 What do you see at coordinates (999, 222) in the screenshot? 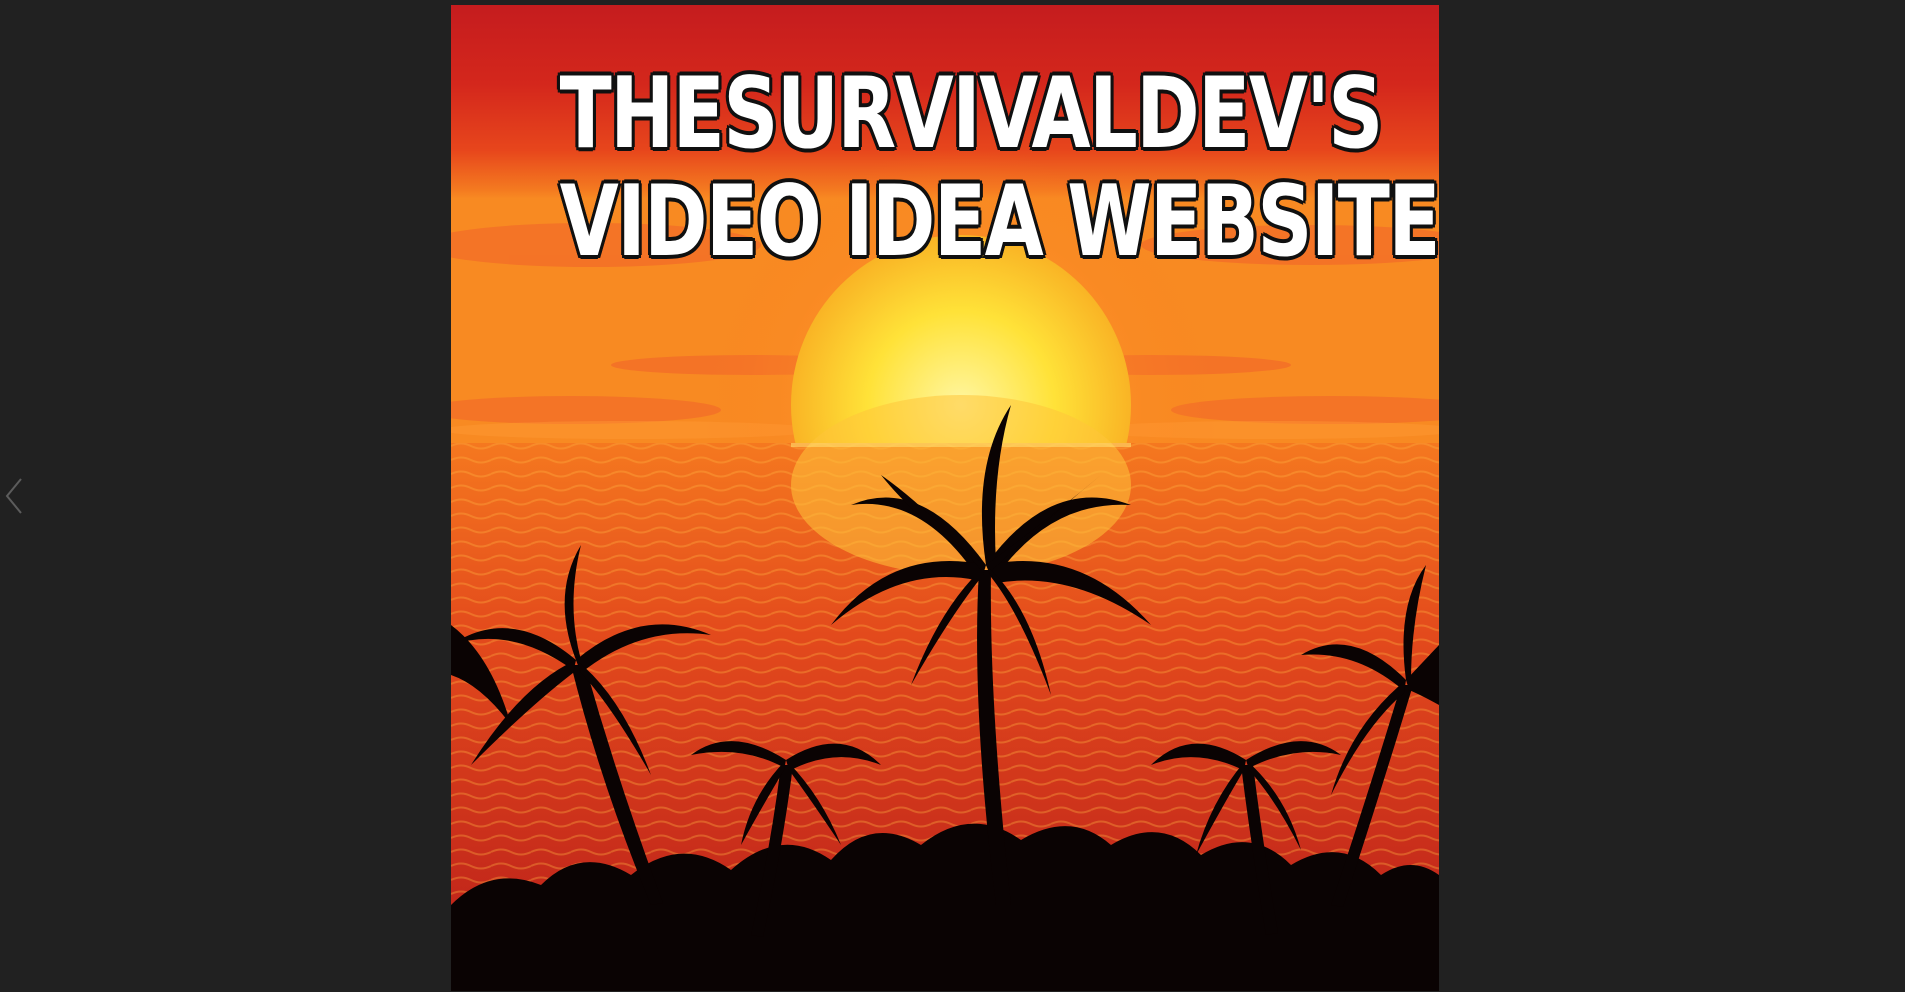
I see `title-line-2: VIDEO IDEA WEBSITE` at bounding box center [999, 222].